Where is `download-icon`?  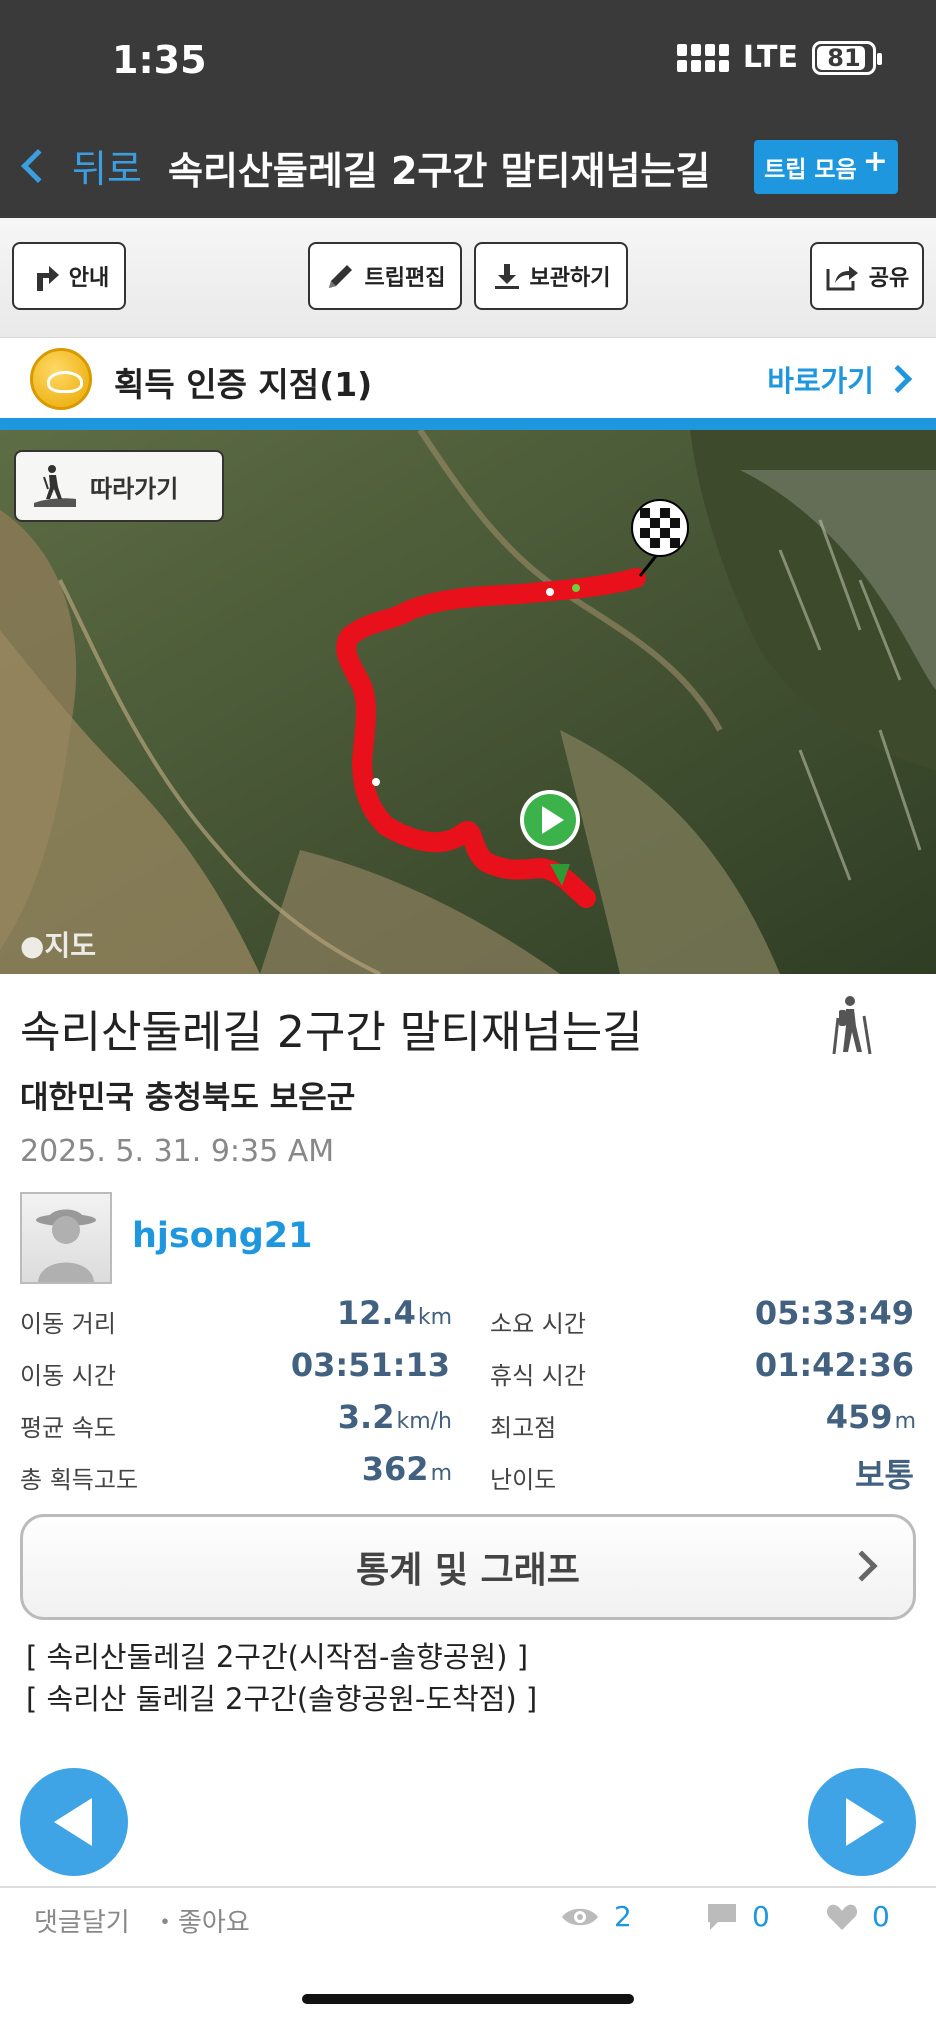 download-icon is located at coordinates (506, 276).